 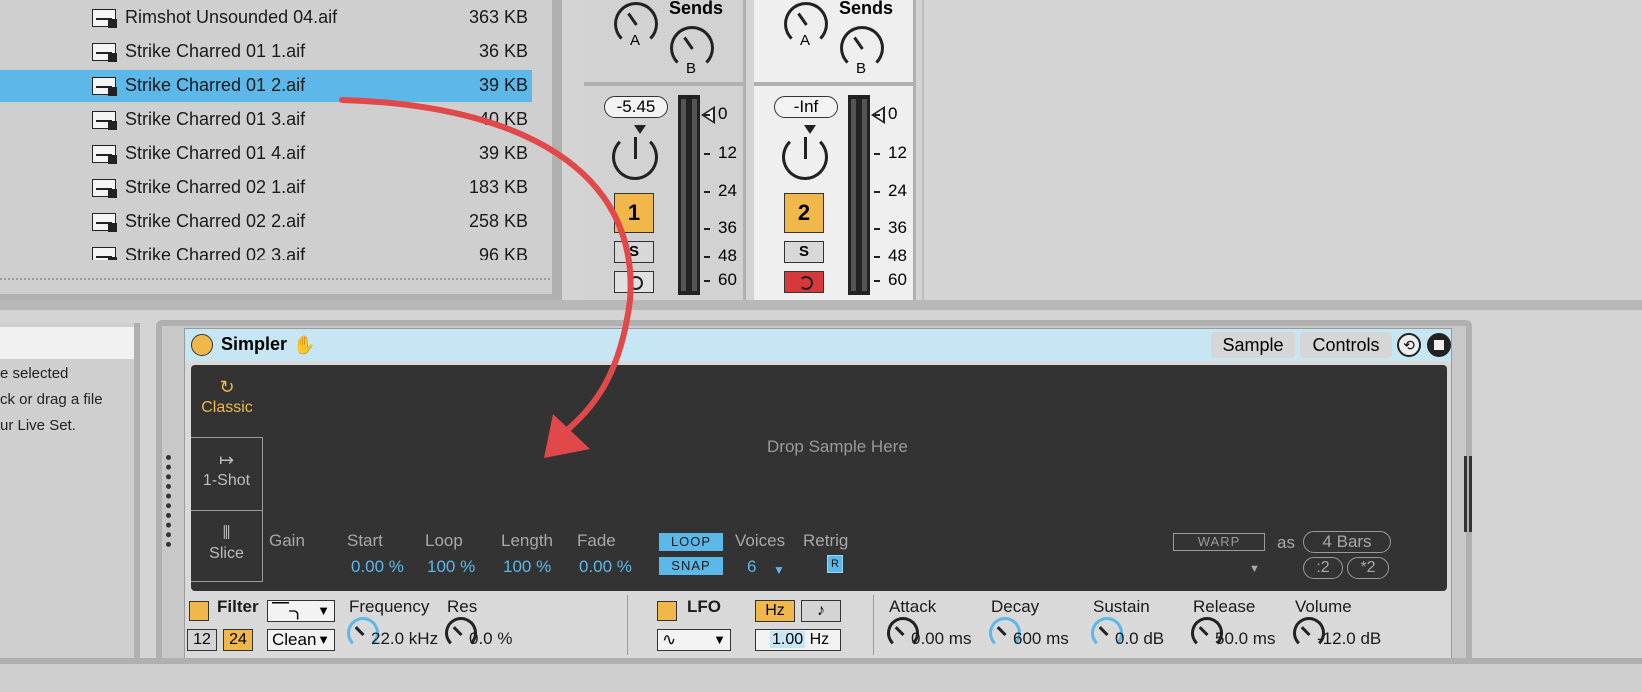 I want to click on track-activator-button: 1, so click(x=634, y=213).